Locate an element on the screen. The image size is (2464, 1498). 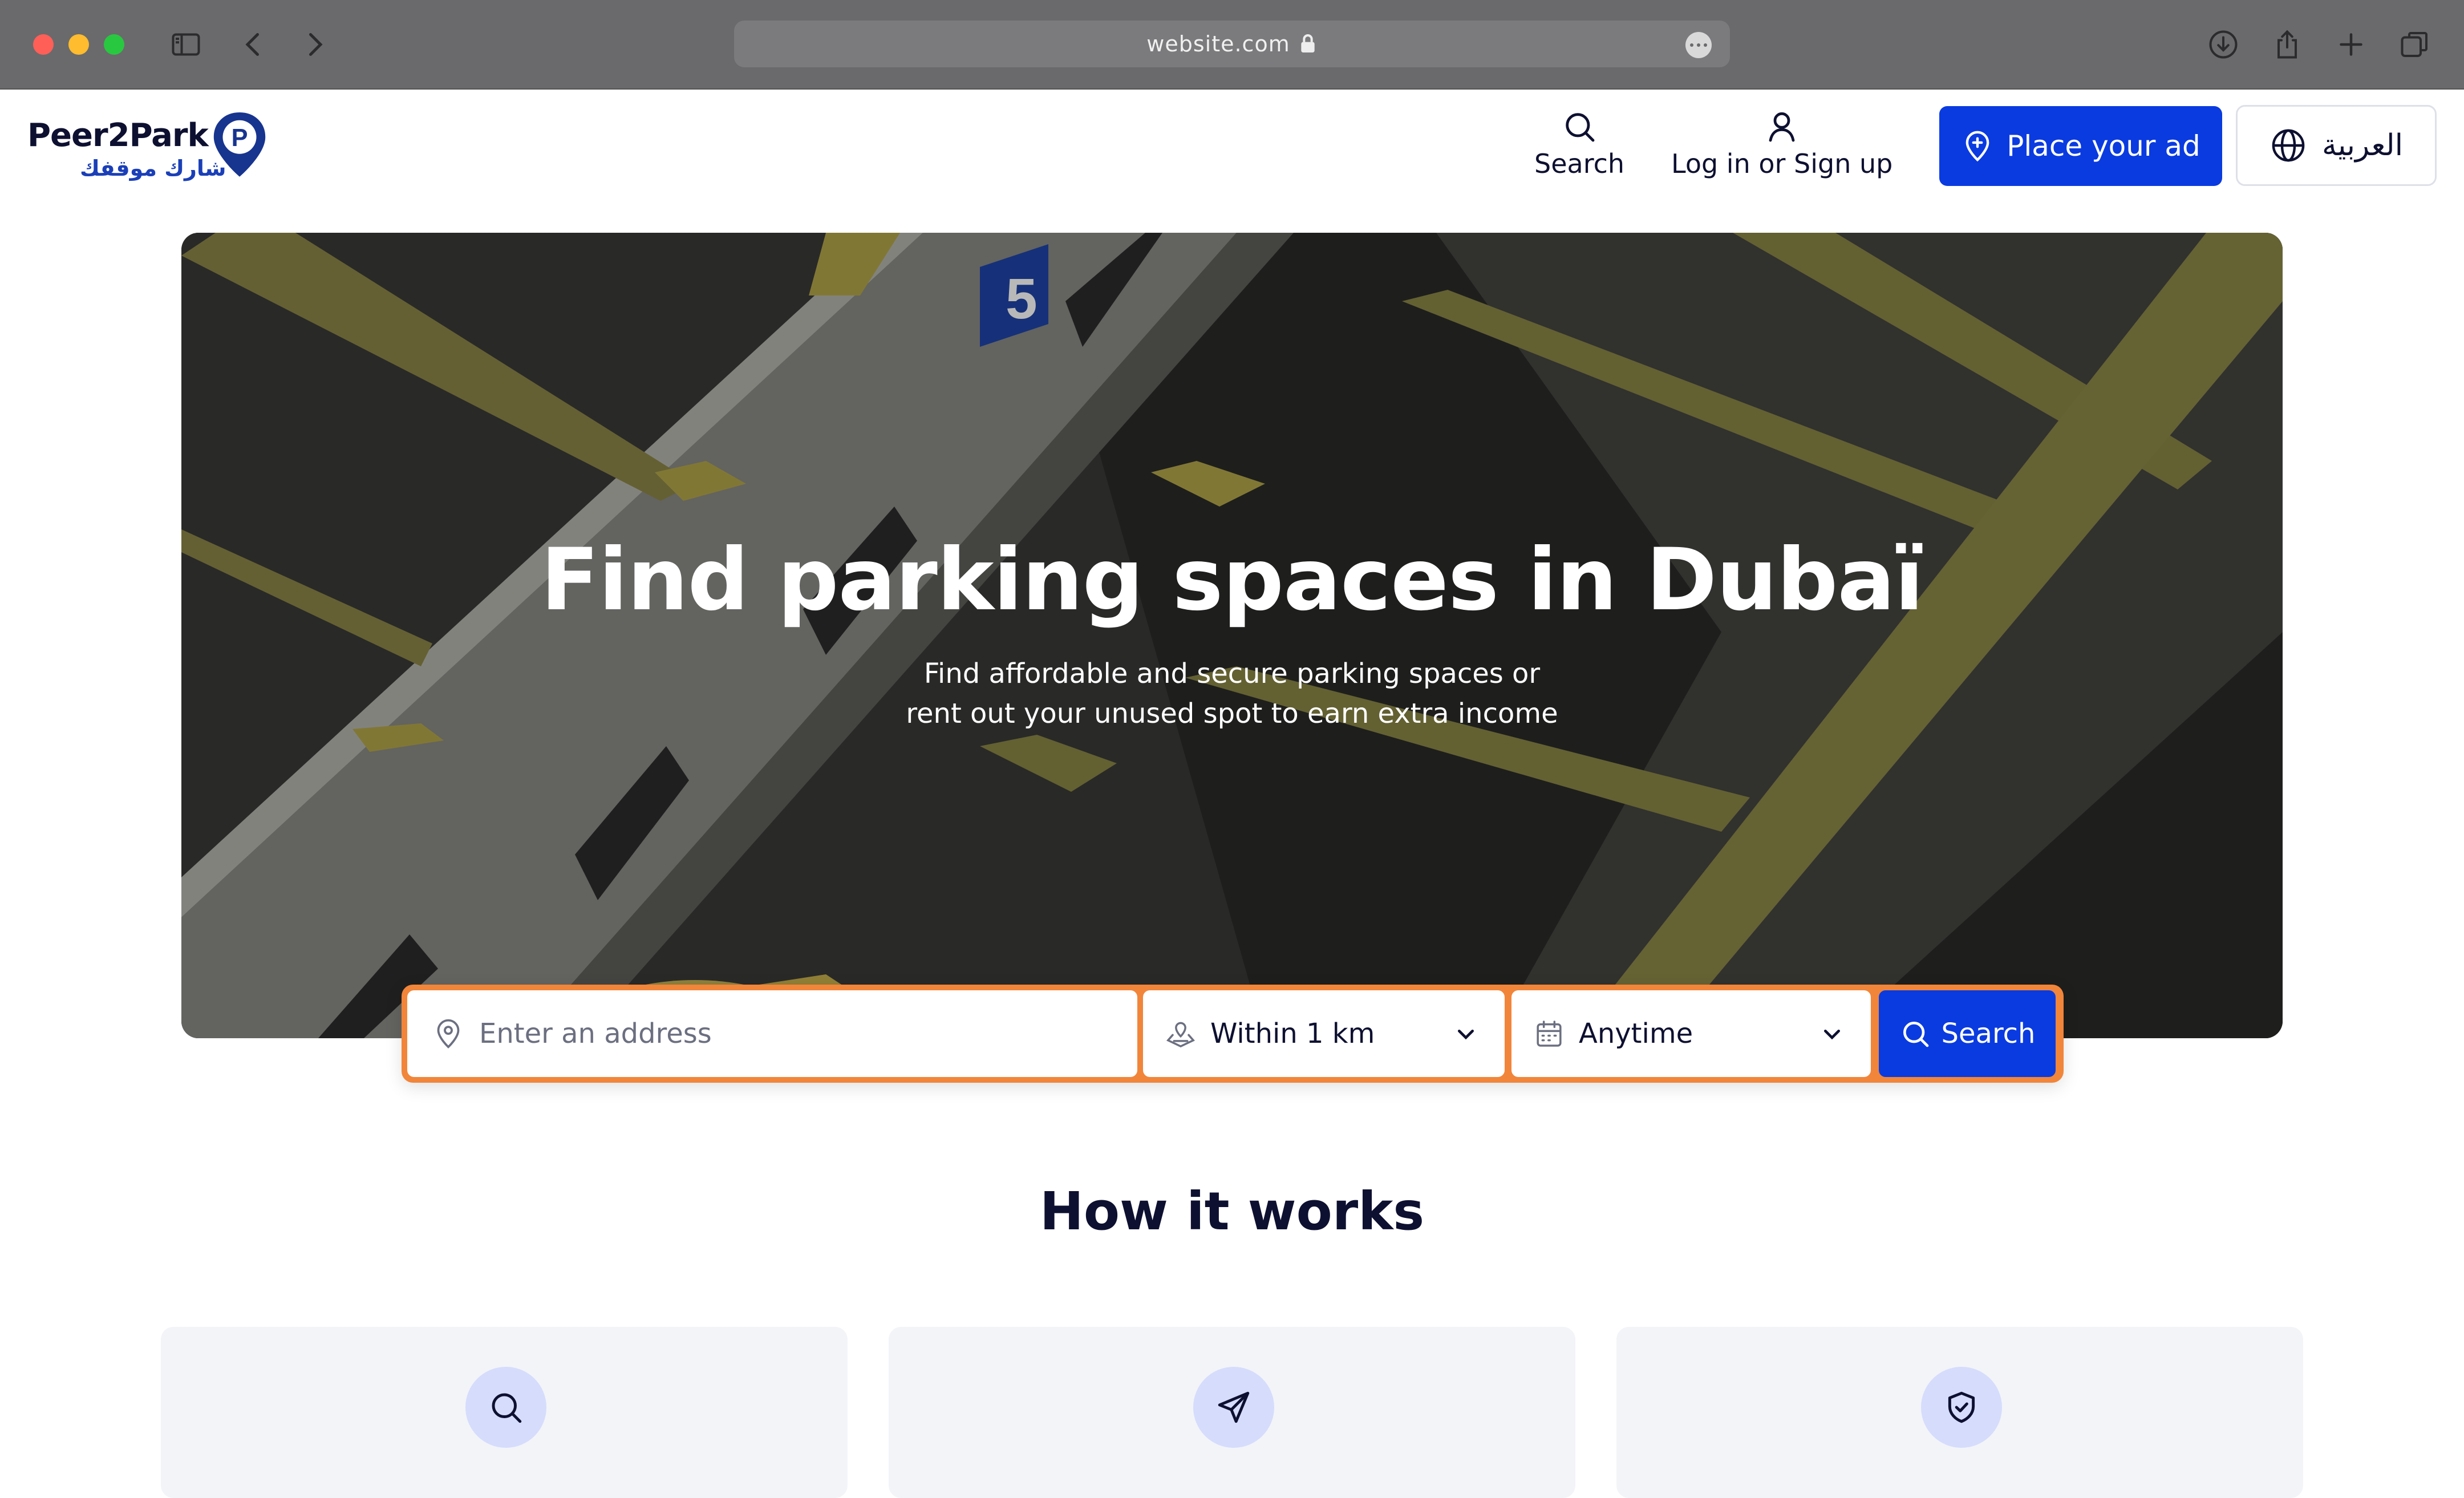
nav-login-label: Log in or Sign up is located at coordinates (1782, 163).